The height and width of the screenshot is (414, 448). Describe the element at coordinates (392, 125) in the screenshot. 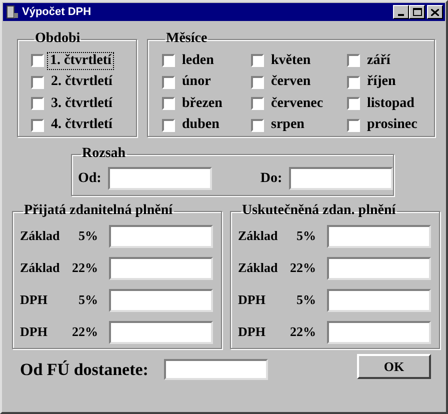

I see `checkbox-label: prosinec` at that location.